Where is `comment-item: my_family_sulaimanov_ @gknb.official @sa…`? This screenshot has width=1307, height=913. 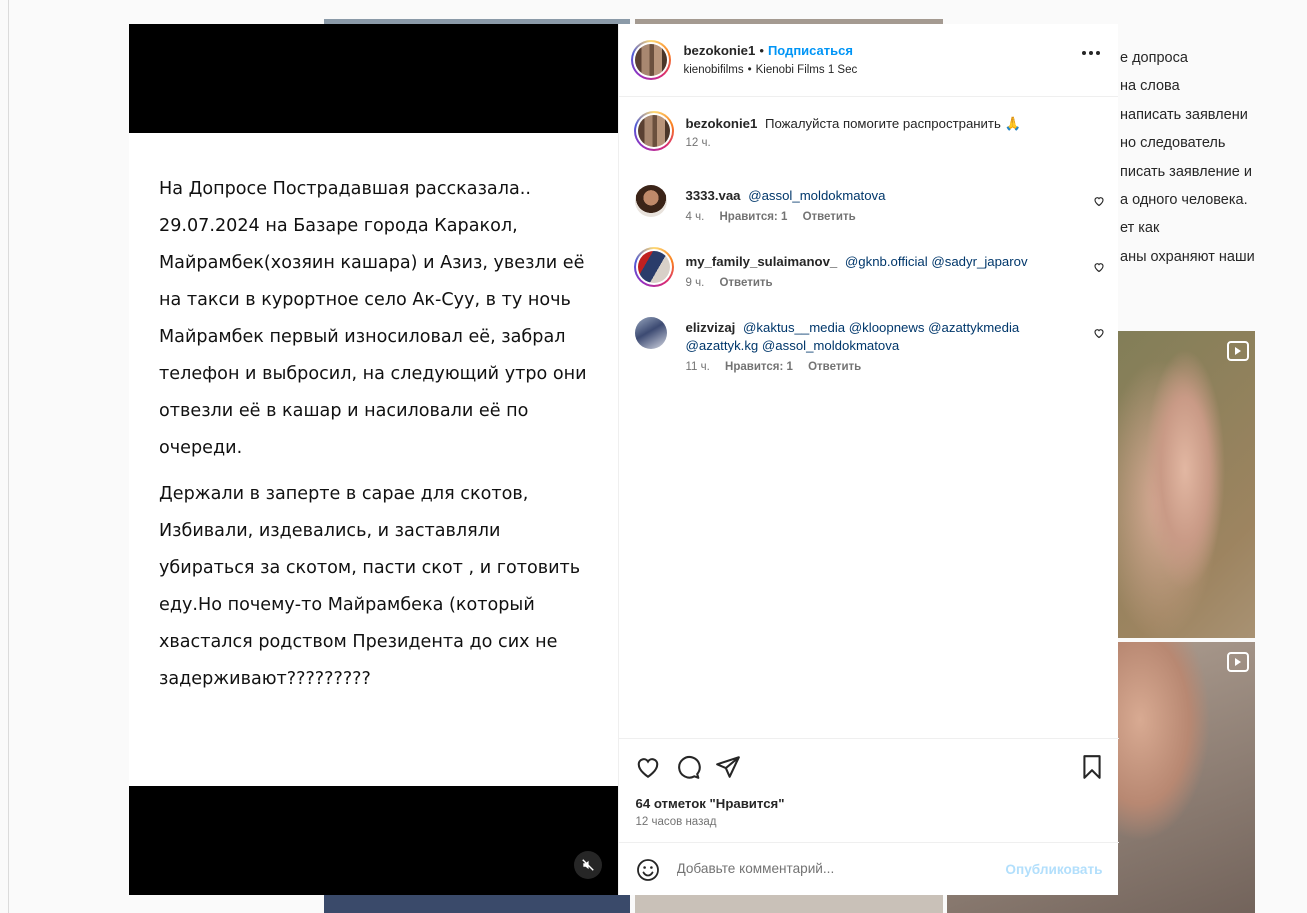
comment-item: my_family_sulaimanov_ @gknb.official @sa… is located at coordinates (869, 281).